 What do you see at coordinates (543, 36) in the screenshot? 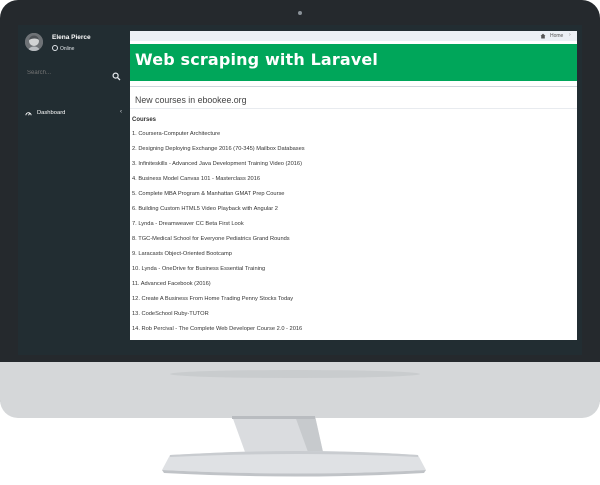
I see `home-icon` at bounding box center [543, 36].